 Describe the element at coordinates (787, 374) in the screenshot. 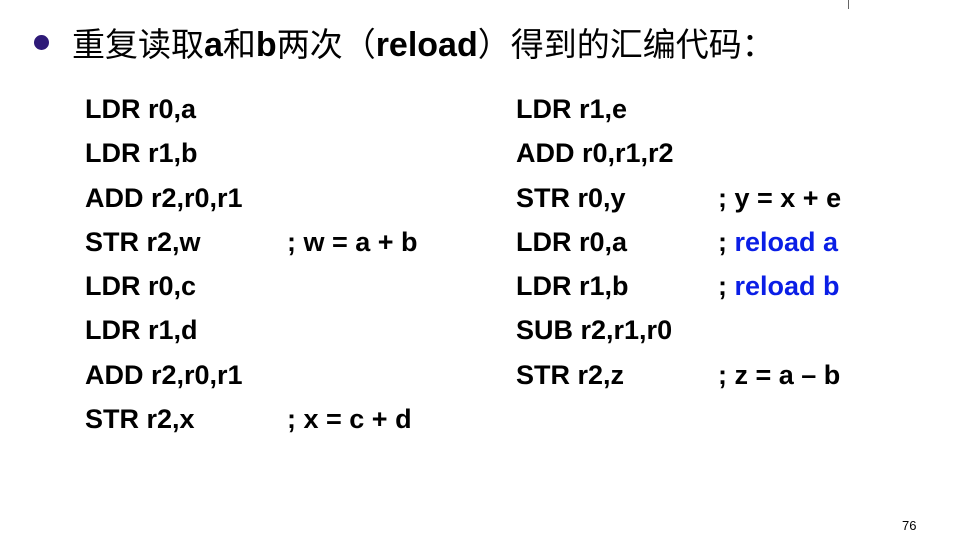

I see `comment-text: z = a – b` at that location.